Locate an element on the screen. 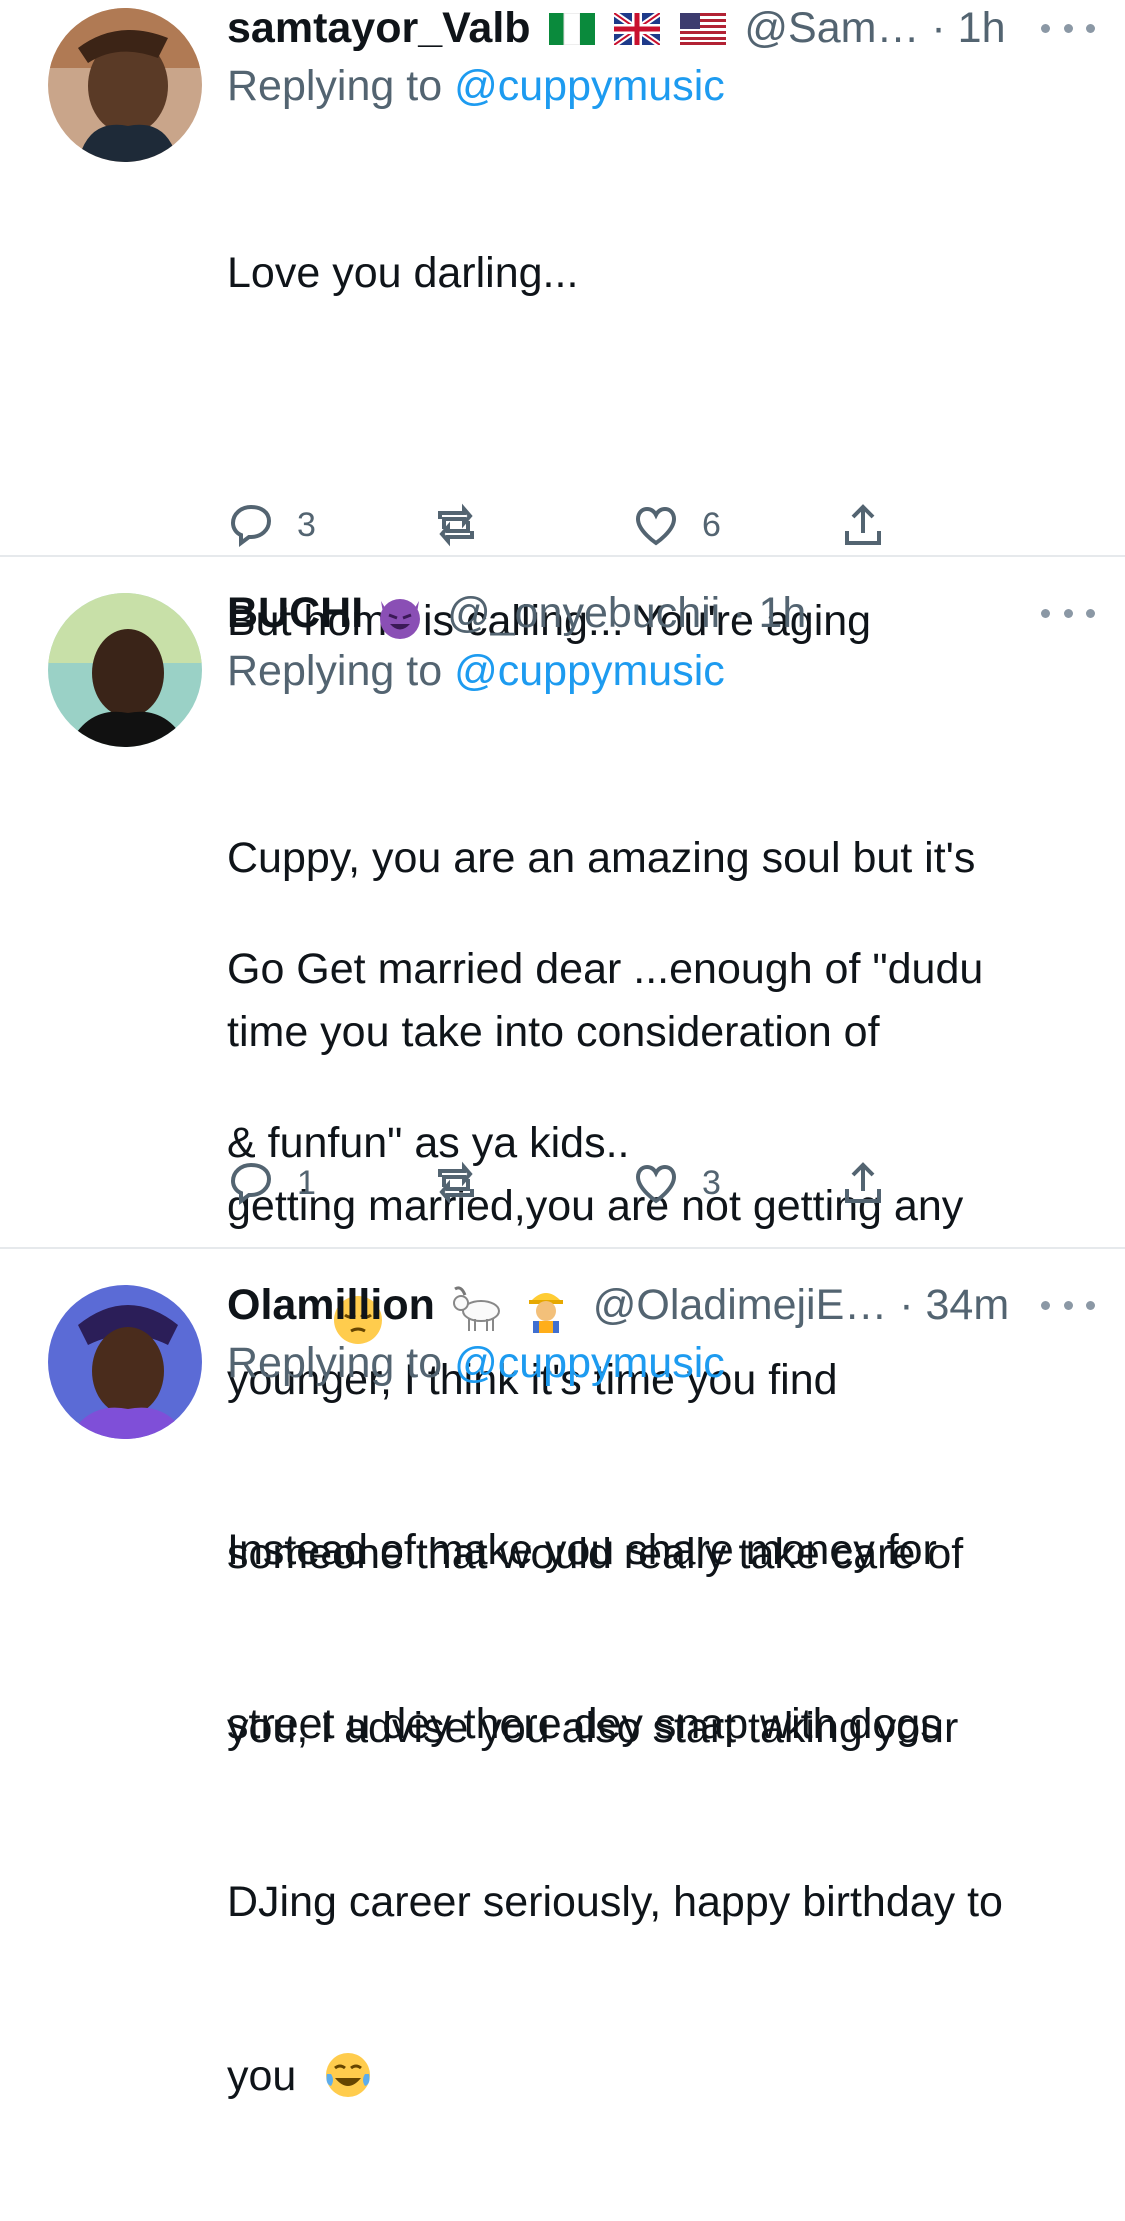 The width and height of the screenshot is (1125, 2221). goat-emoji is located at coordinates (475, 1308).